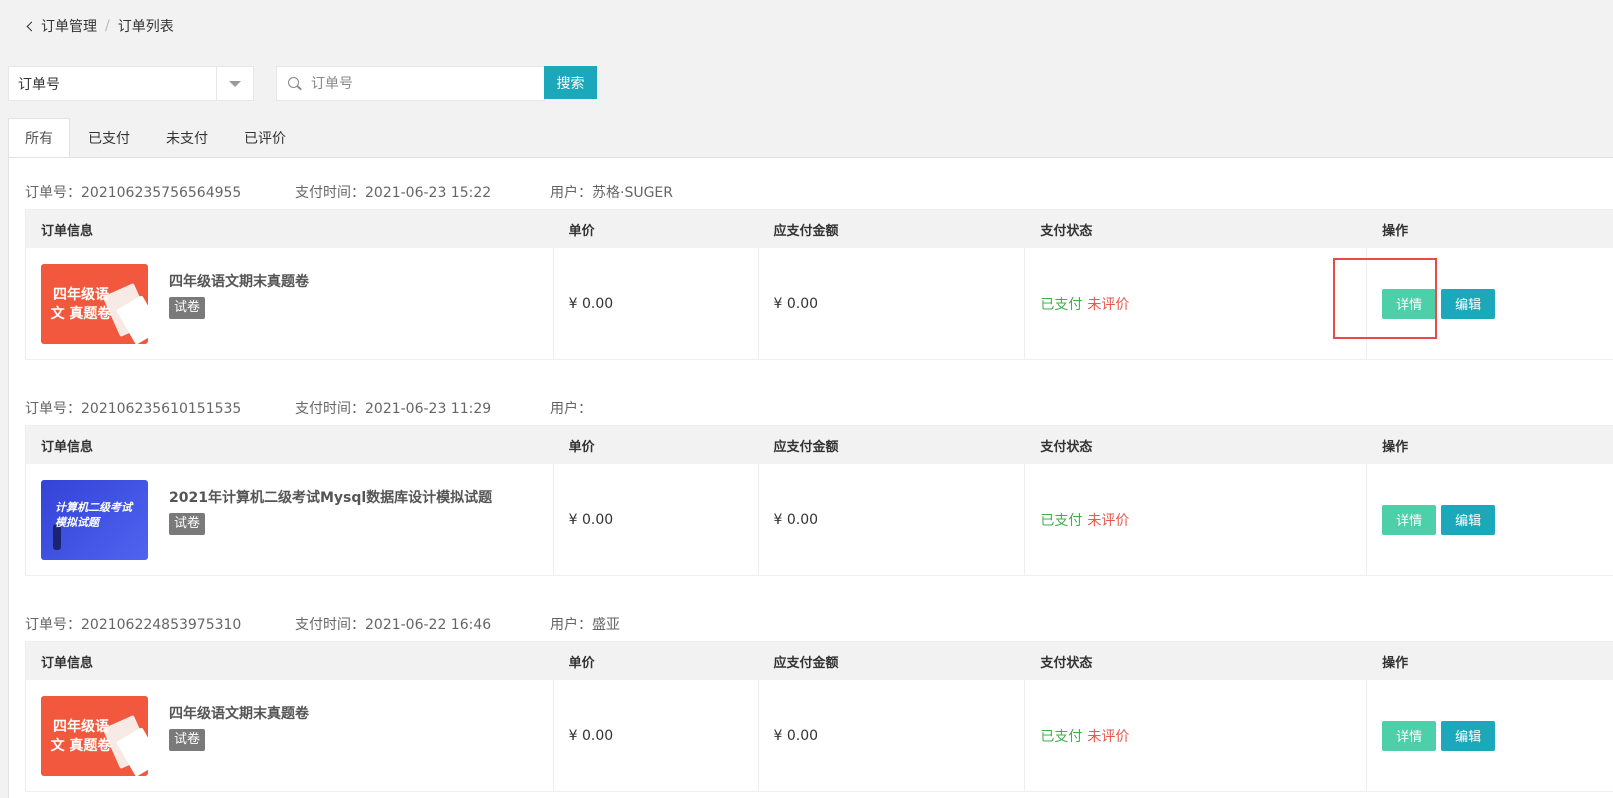 Image resolution: width=1613 pixels, height=798 pixels. Describe the element at coordinates (426, 83) in the screenshot. I see `search-input` at that location.